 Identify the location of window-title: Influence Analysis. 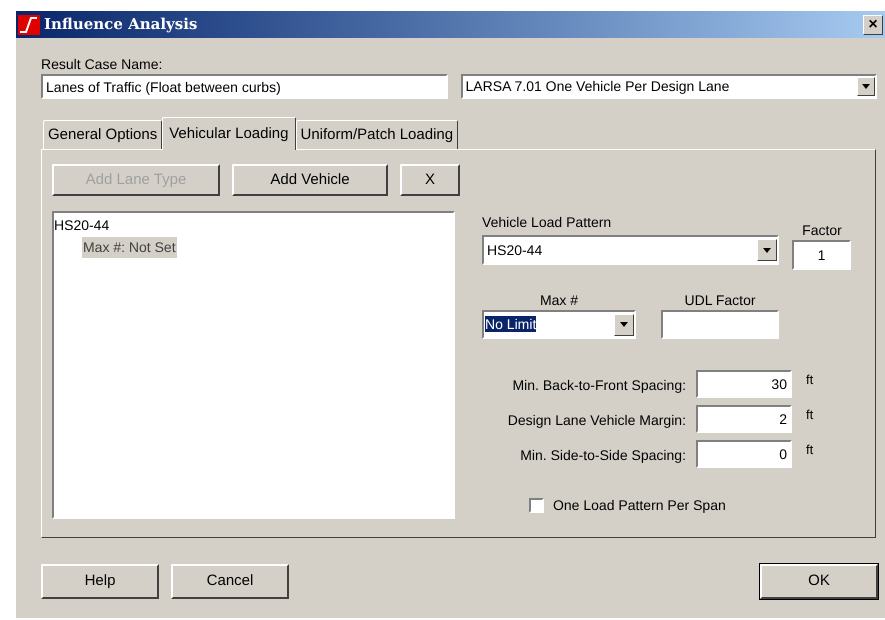
(121, 25).